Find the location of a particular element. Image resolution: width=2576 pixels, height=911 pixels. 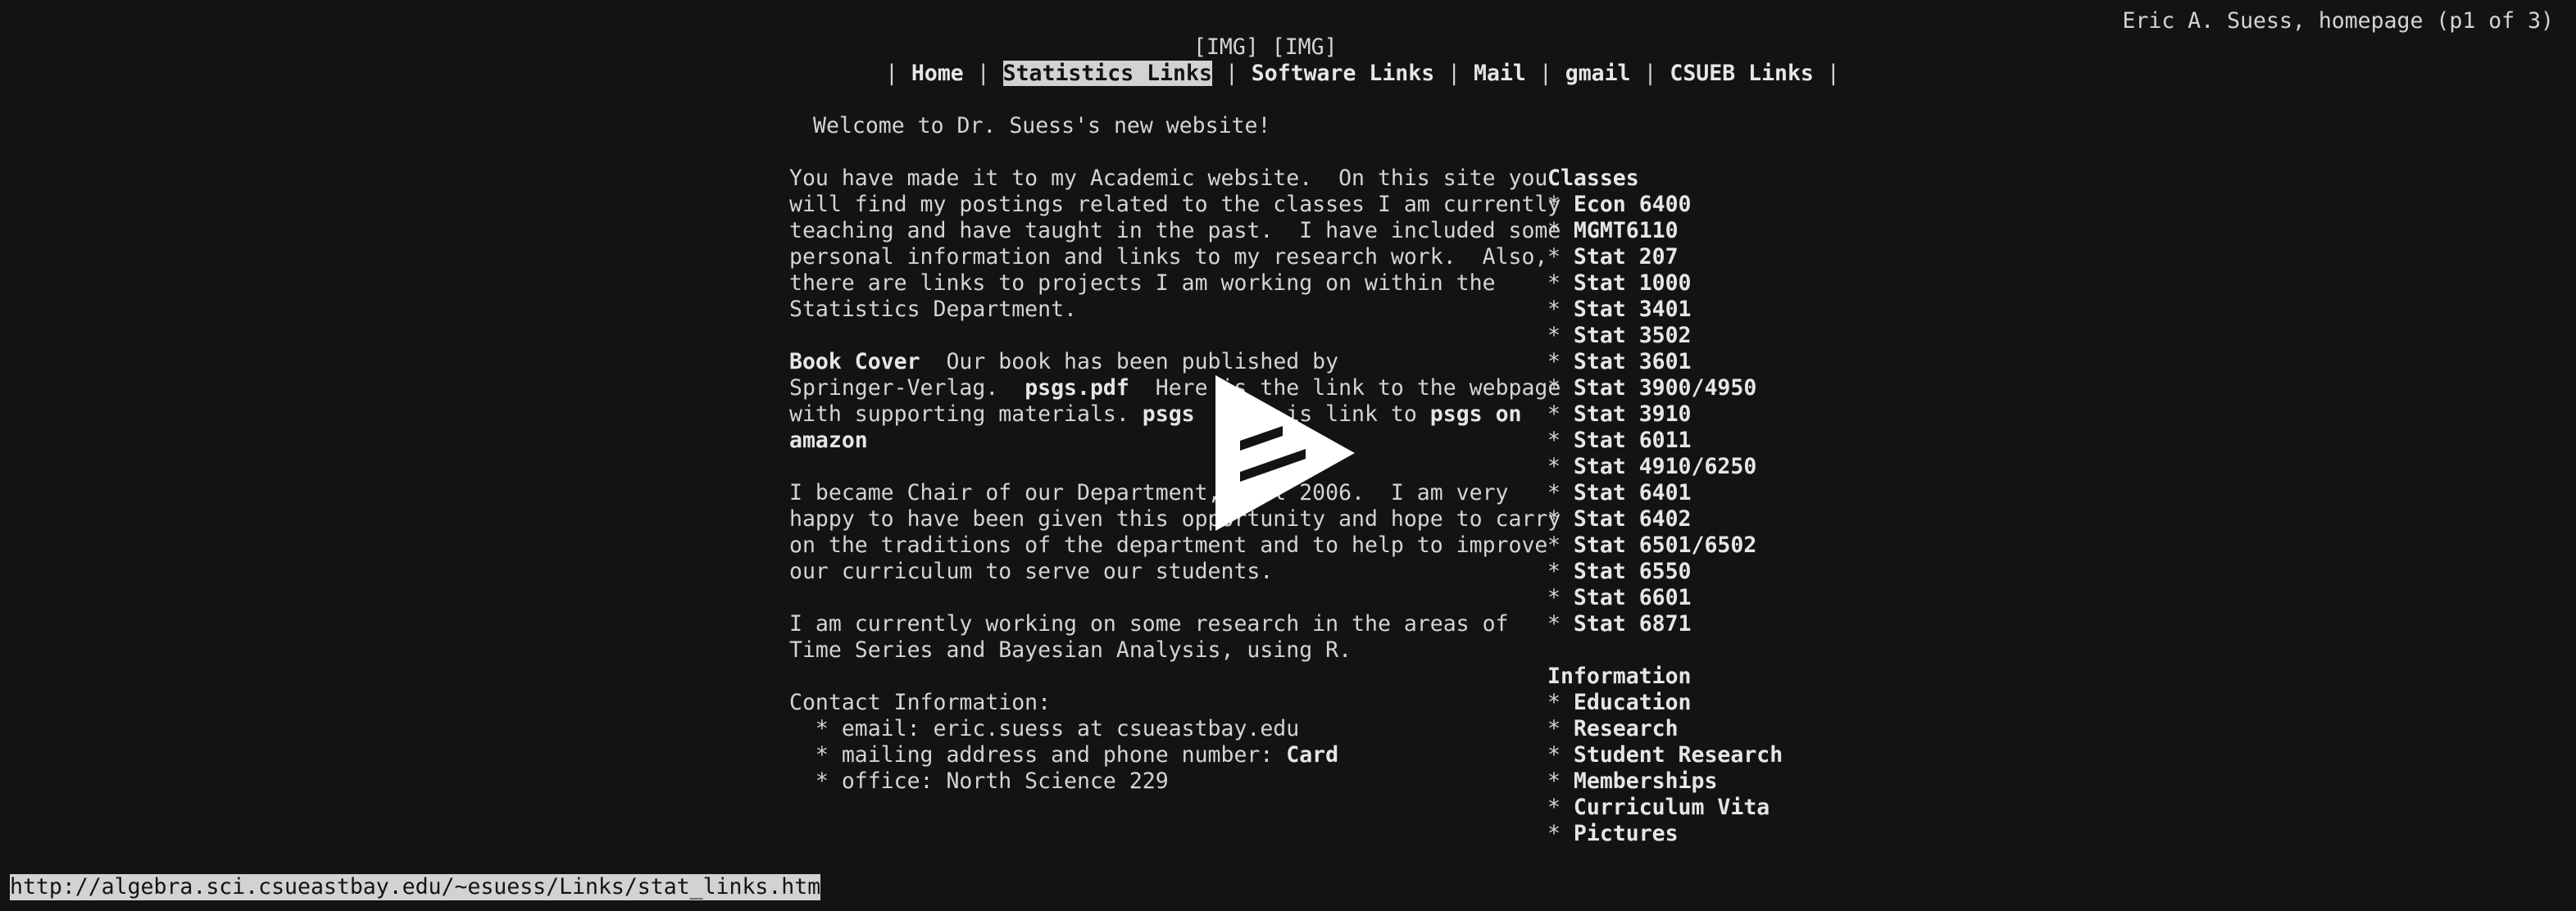

nav-statistics-links: Statistics Links is located at coordinates (1107, 73).